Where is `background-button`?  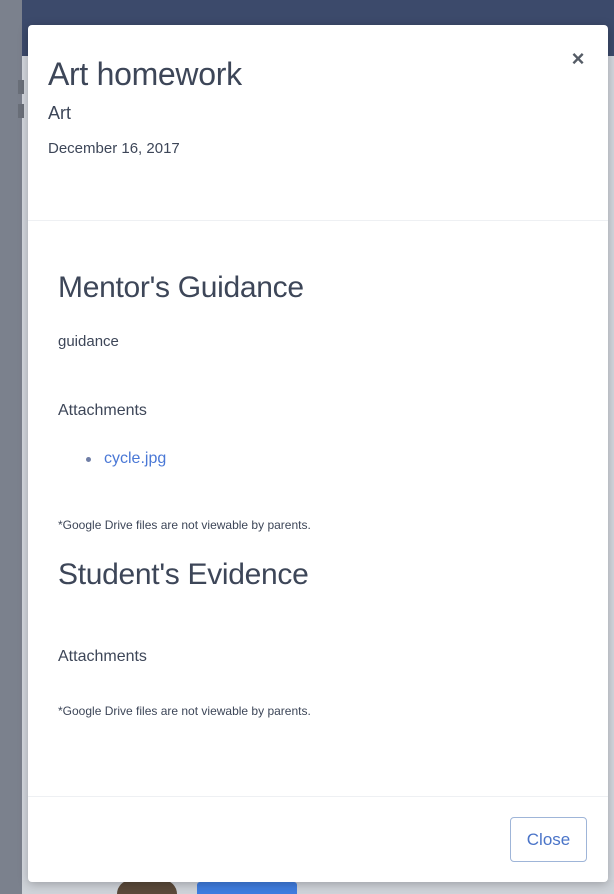
background-button is located at coordinates (247, 888).